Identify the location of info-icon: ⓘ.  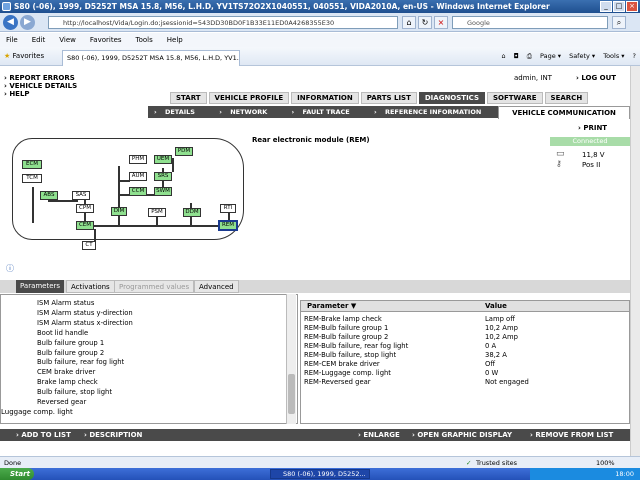
(10, 268).